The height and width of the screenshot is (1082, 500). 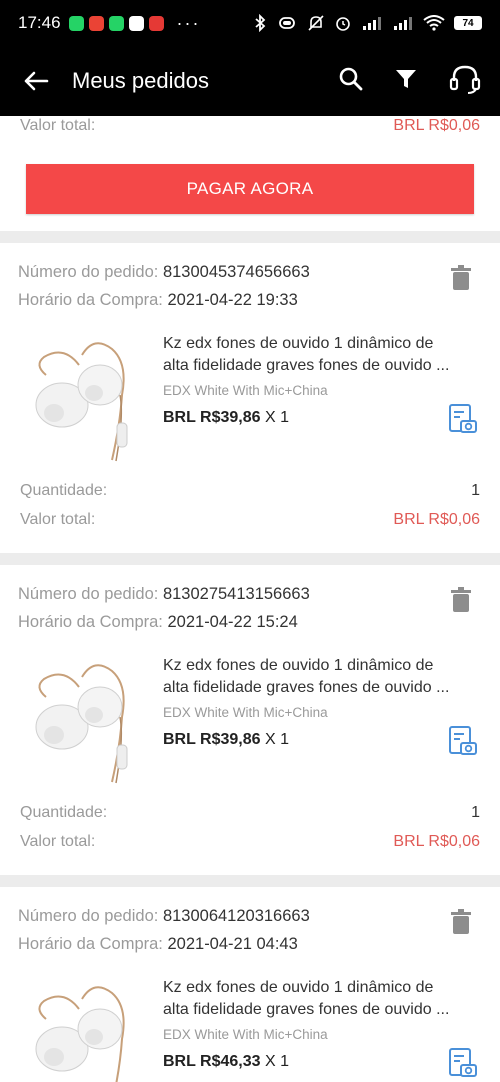 What do you see at coordinates (140, 80) in the screenshot?
I see `page-title: Meus pedidos` at bounding box center [140, 80].